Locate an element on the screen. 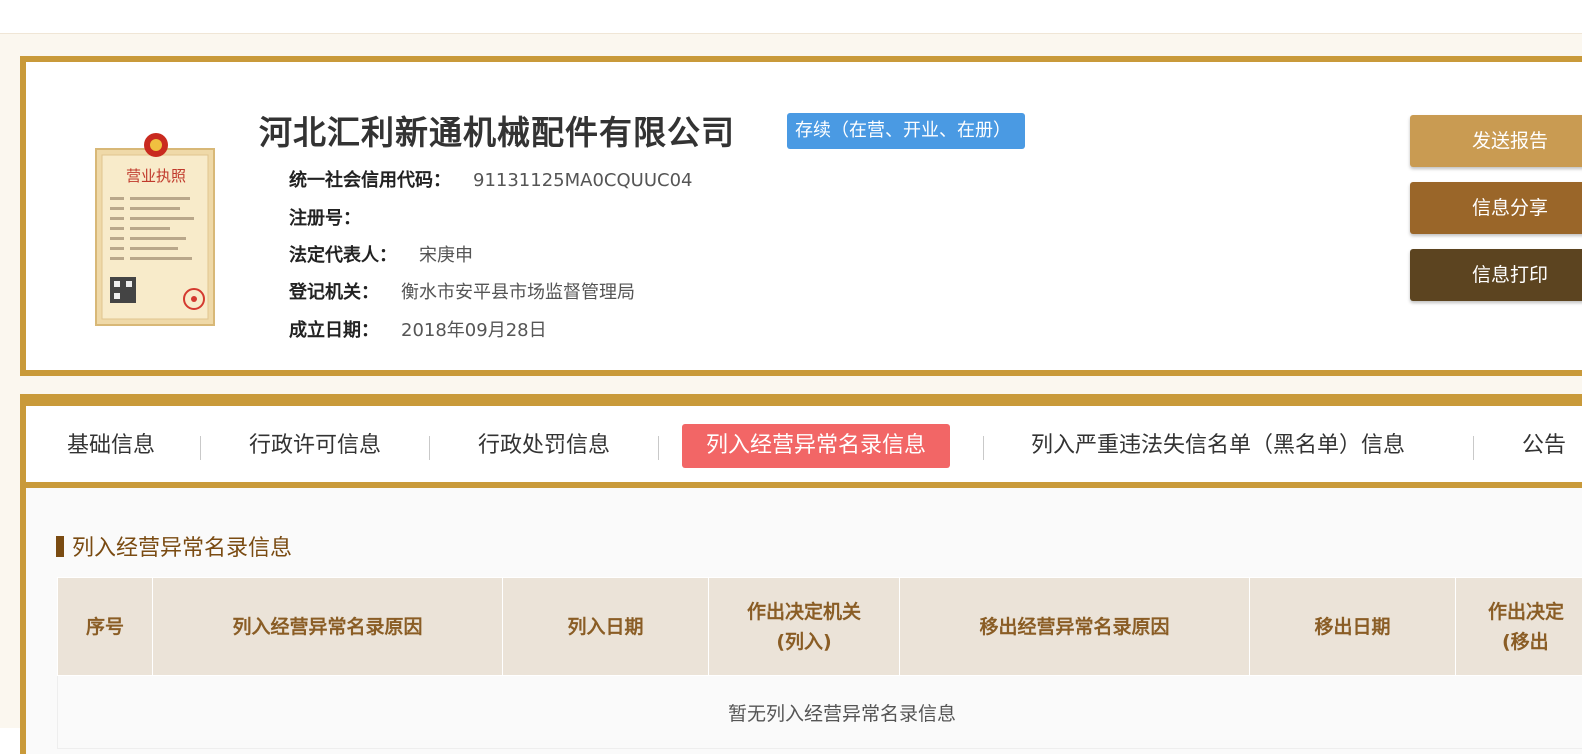 The height and width of the screenshot is (754, 1582). section-title: 列入经营异常名录信息 is located at coordinates (174, 546).